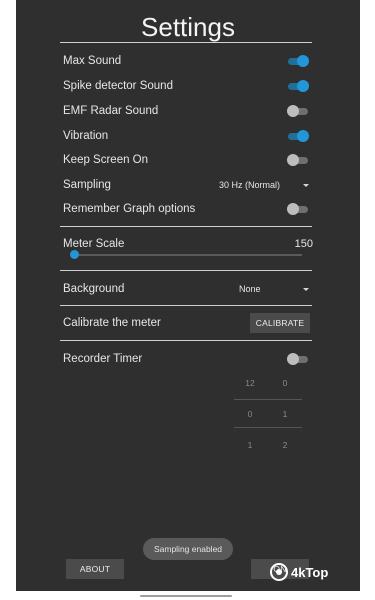 The image size is (375, 600). Describe the element at coordinates (187, 185) in the screenshot. I see `setting-sampling: Sampling 30 Hz (Normal)` at that location.